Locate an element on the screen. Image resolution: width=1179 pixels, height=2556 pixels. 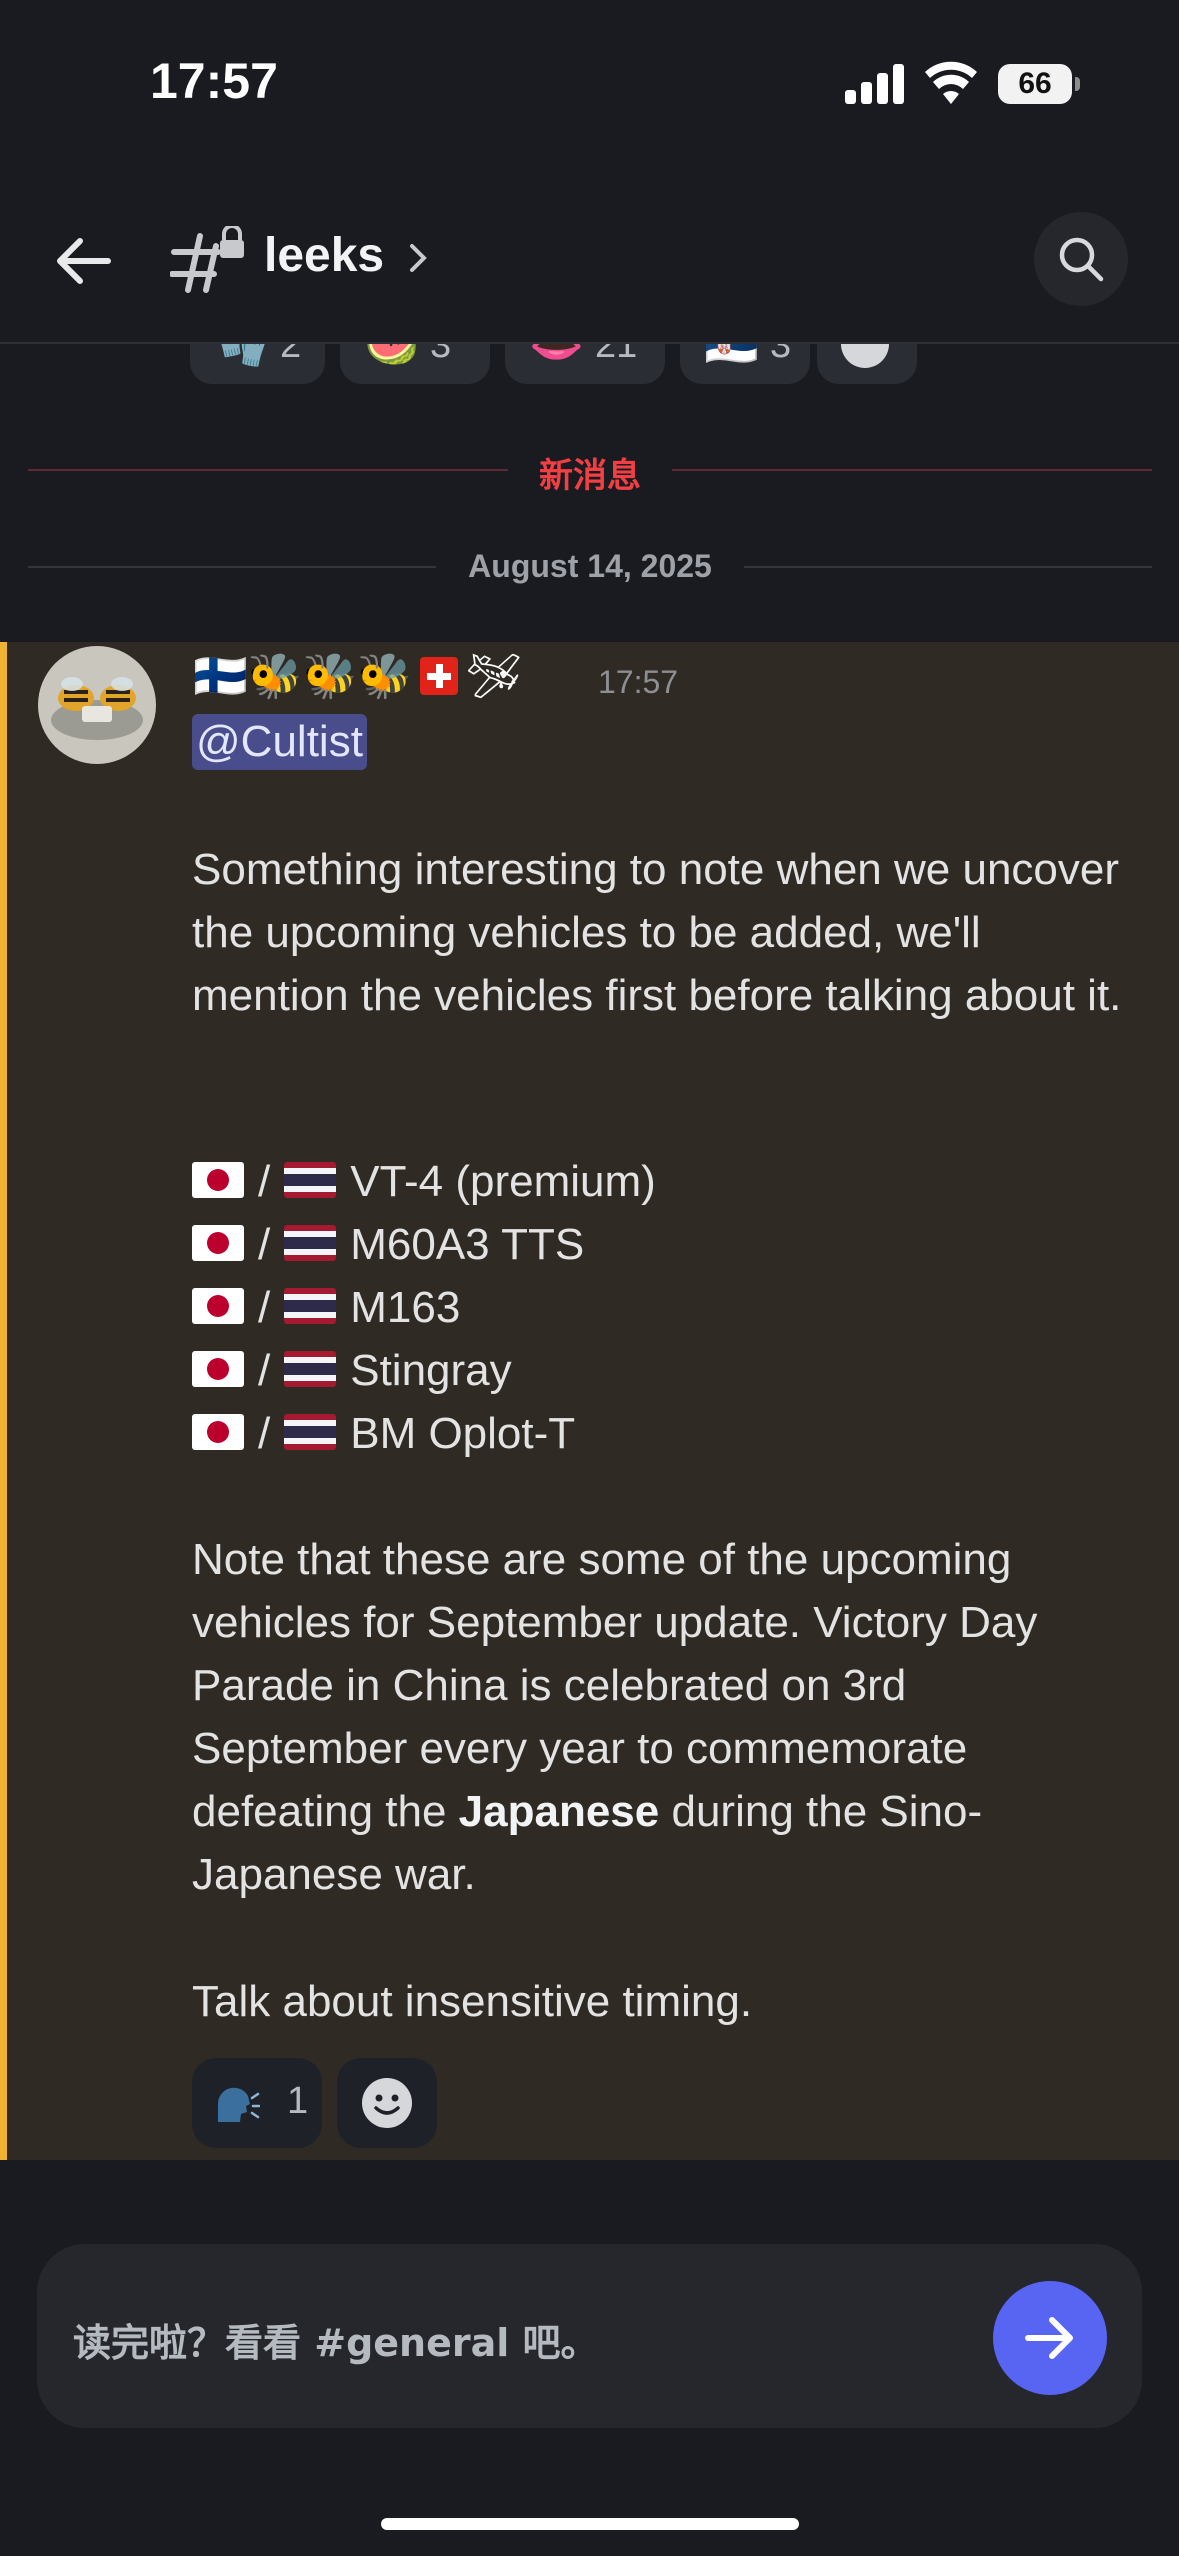
reaction-chip: 🧤 2 is located at coordinates (257, 364).